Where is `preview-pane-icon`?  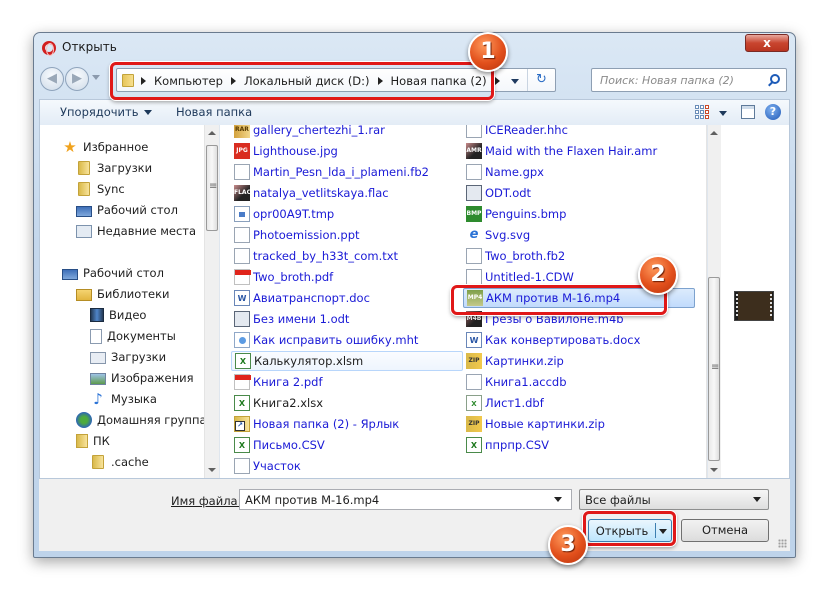
preview-pane-icon is located at coordinates (748, 112).